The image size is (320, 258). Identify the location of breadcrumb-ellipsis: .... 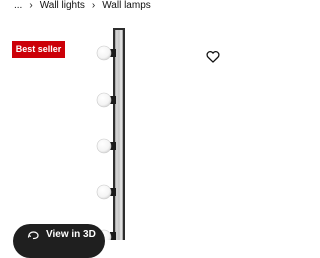
(18, 6).